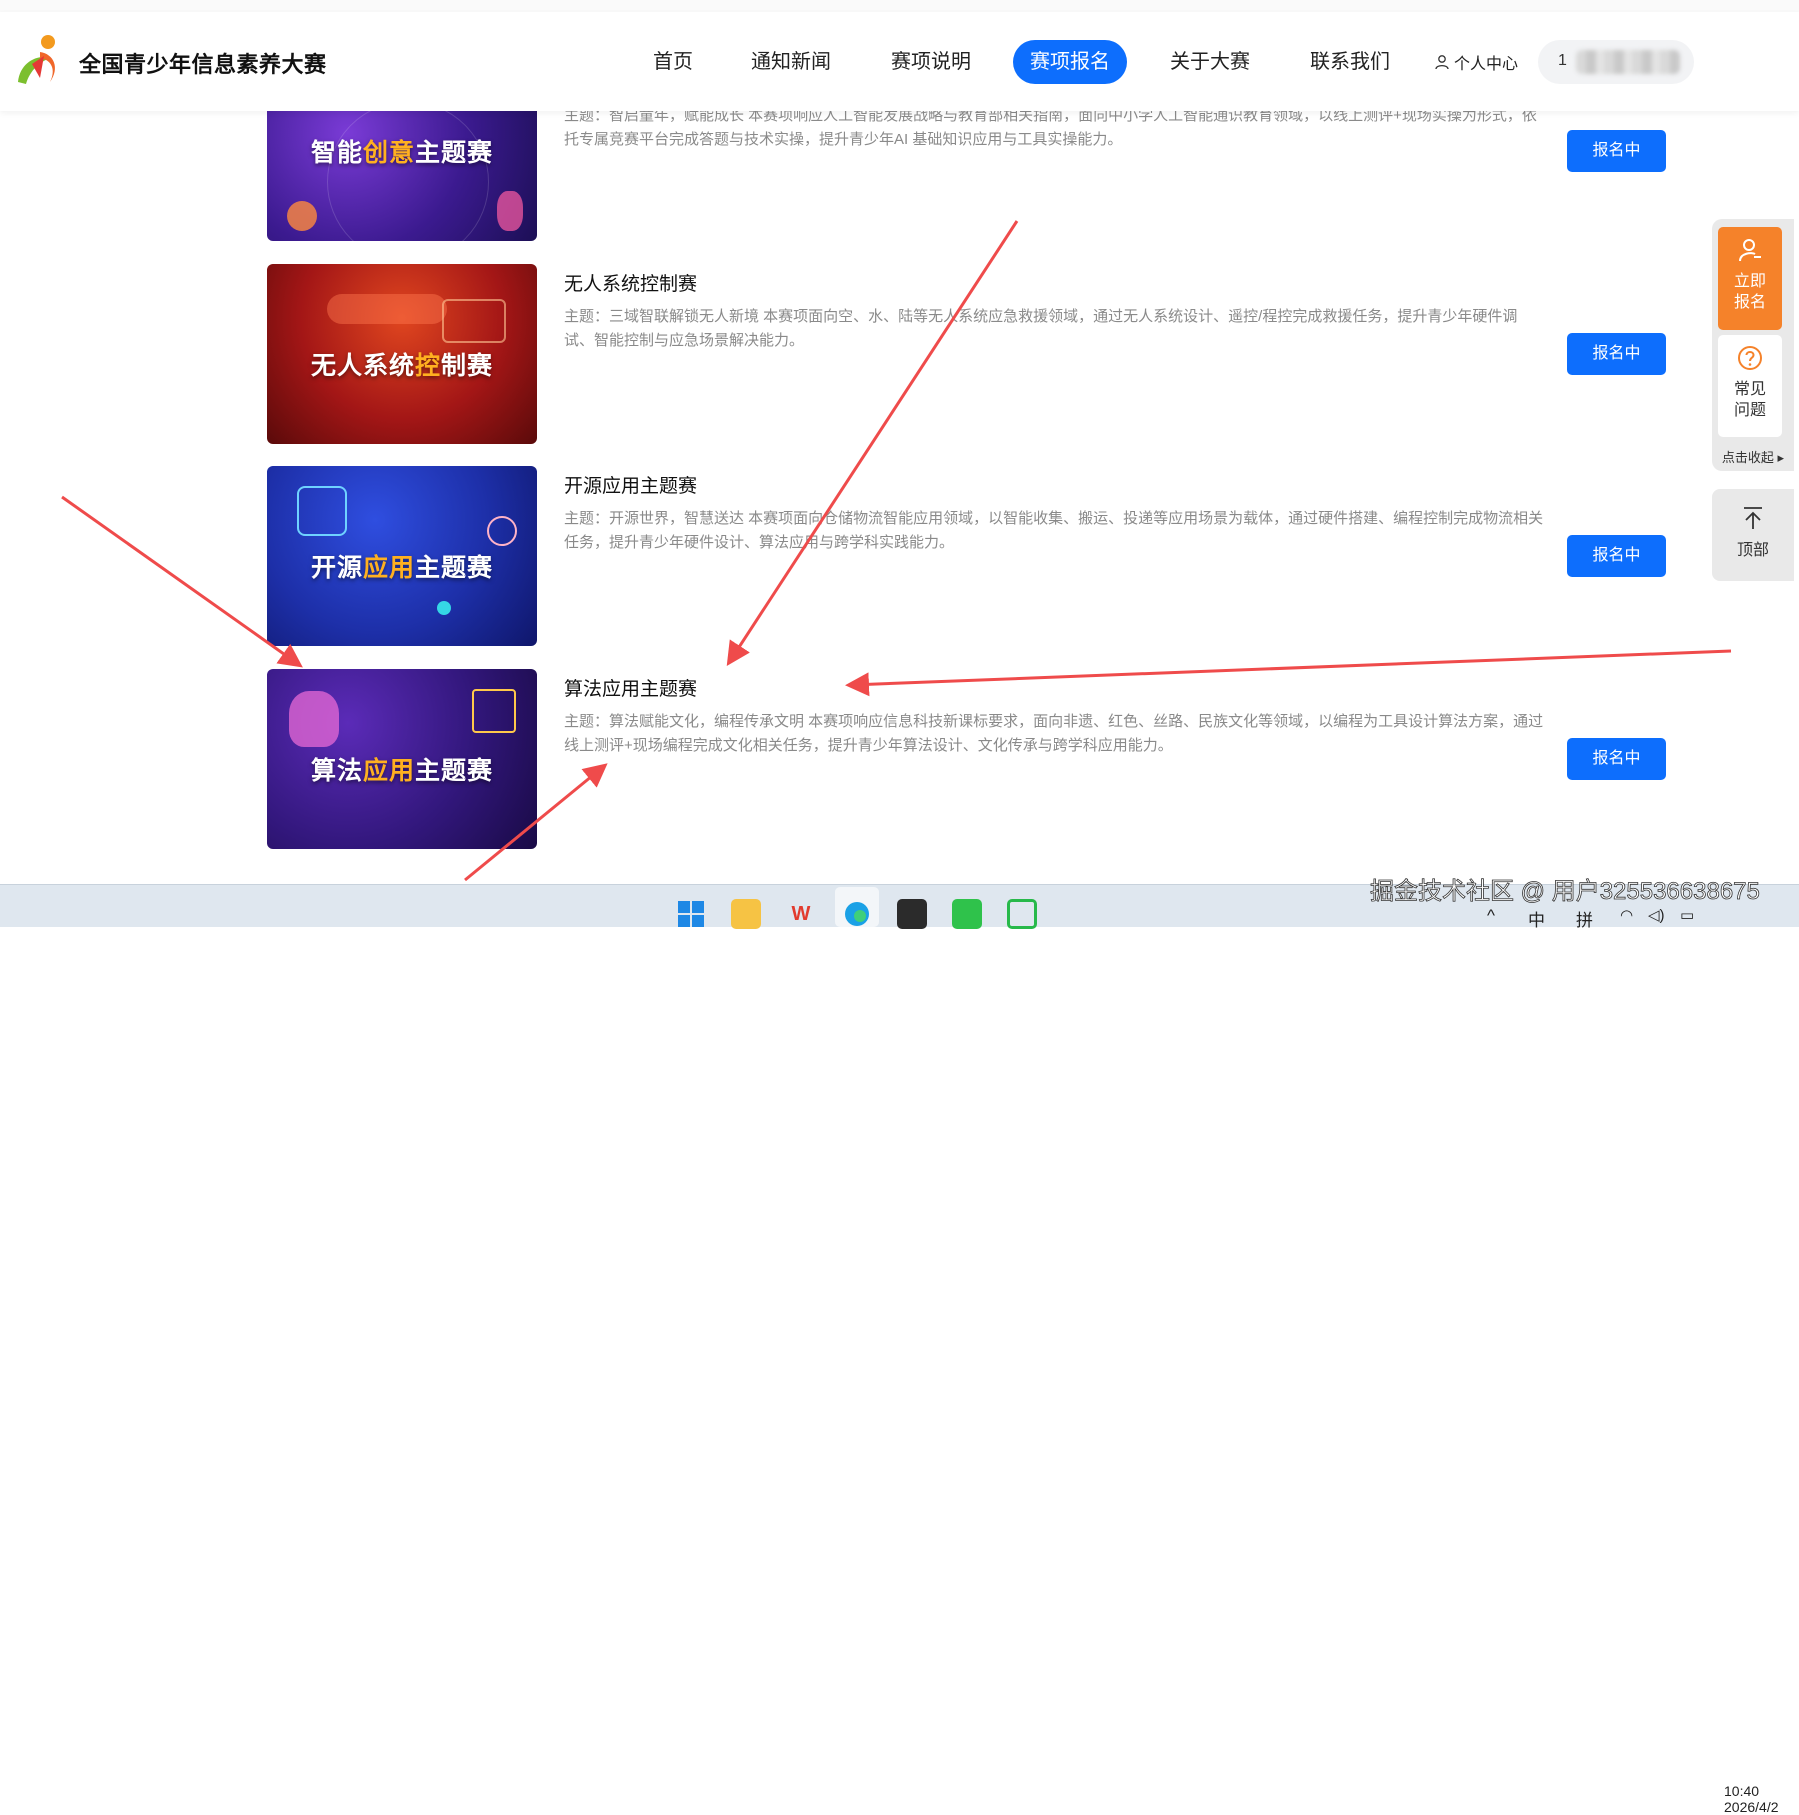 This screenshot has height=1815, width=1799. I want to click on phone-number-prefix: 1, so click(1562, 60).